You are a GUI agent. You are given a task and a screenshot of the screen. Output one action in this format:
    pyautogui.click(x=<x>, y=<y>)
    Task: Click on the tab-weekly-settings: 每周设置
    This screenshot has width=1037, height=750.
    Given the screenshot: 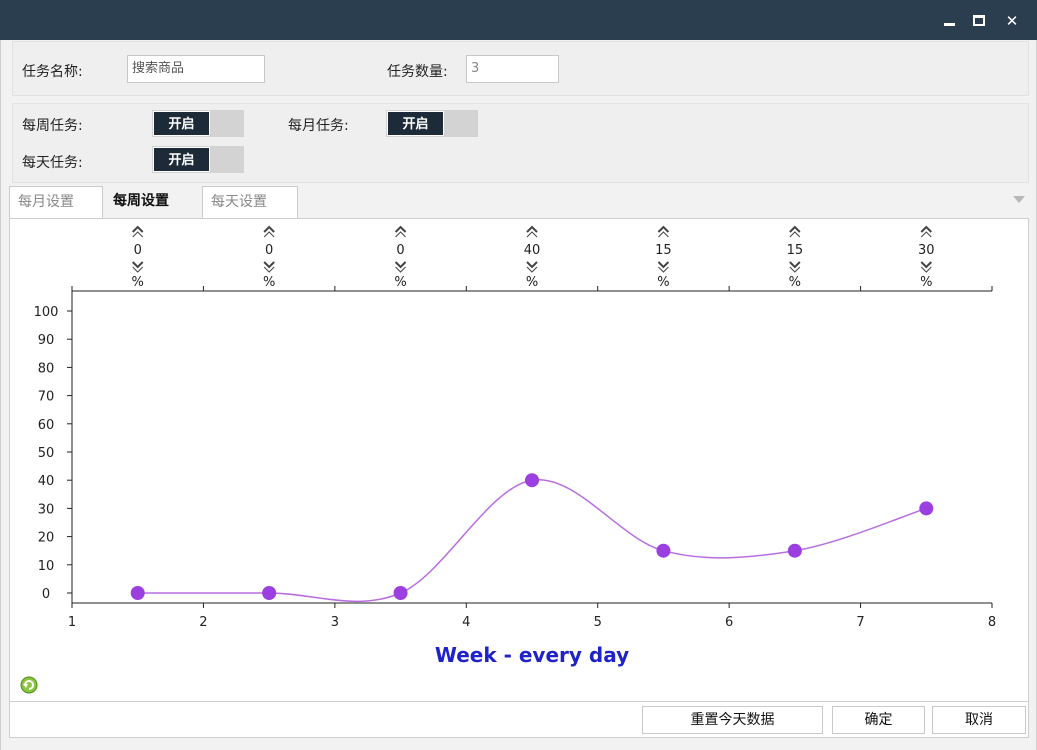 What is the action you would take?
    pyautogui.click(x=153, y=202)
    